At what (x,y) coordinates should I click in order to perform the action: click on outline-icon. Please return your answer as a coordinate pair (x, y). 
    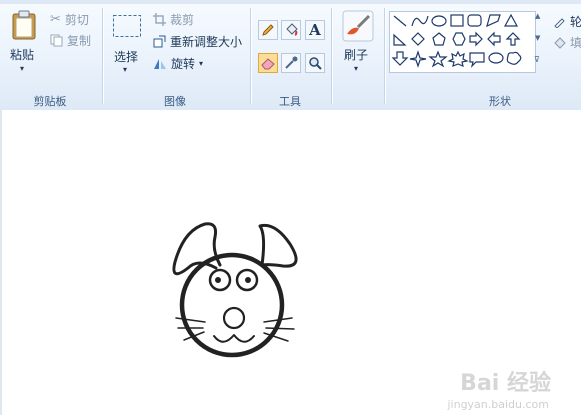
    Looking at the image, I should click on (559, 21).